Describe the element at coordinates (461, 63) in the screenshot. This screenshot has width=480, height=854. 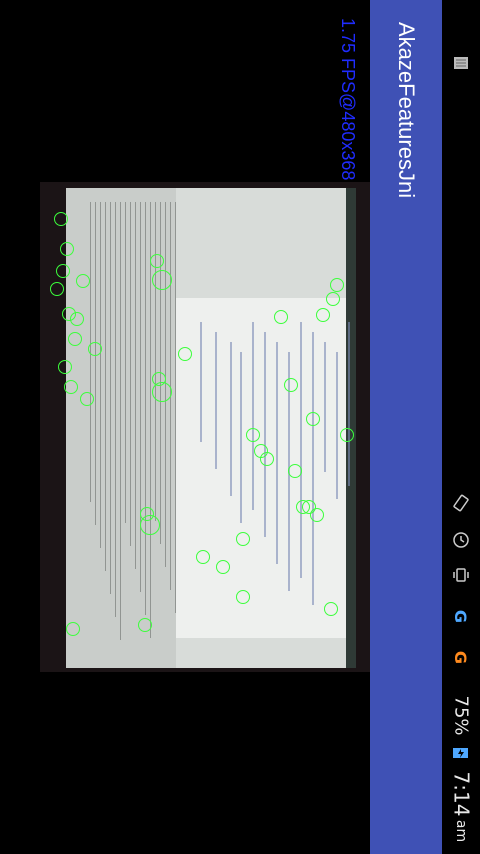
I see `notification-icon` at that location.